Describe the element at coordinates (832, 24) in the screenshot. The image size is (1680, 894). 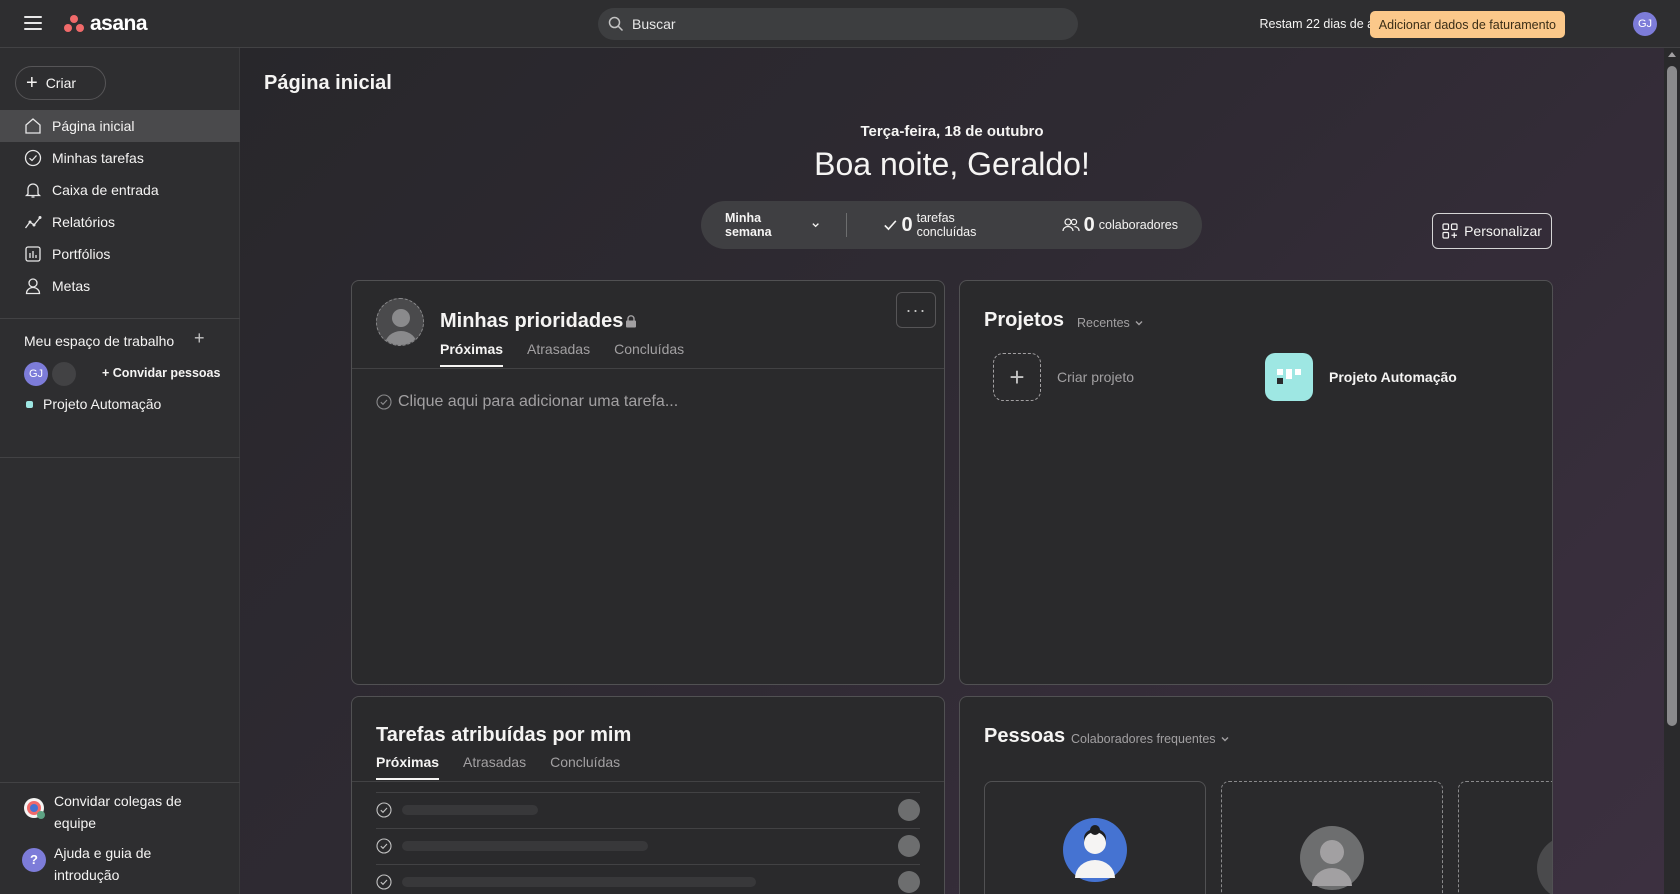
I see `search-input` at that location.